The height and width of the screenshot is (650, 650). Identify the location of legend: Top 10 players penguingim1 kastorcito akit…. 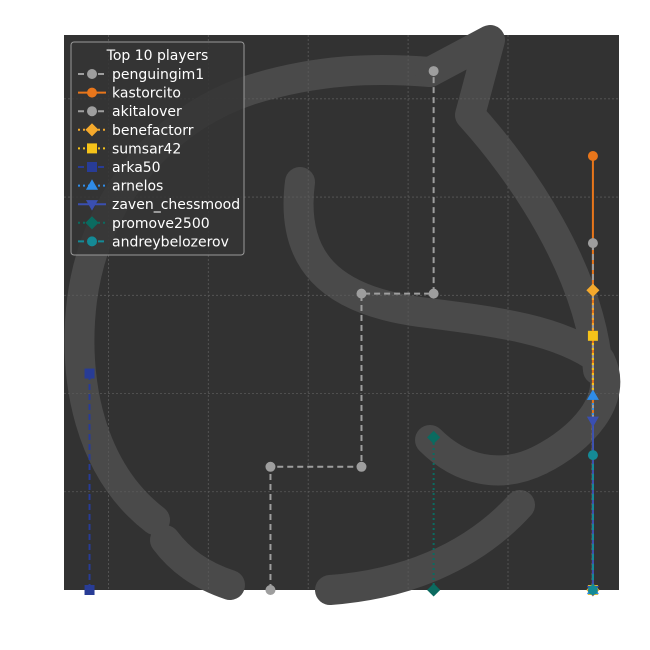
(157, 148).